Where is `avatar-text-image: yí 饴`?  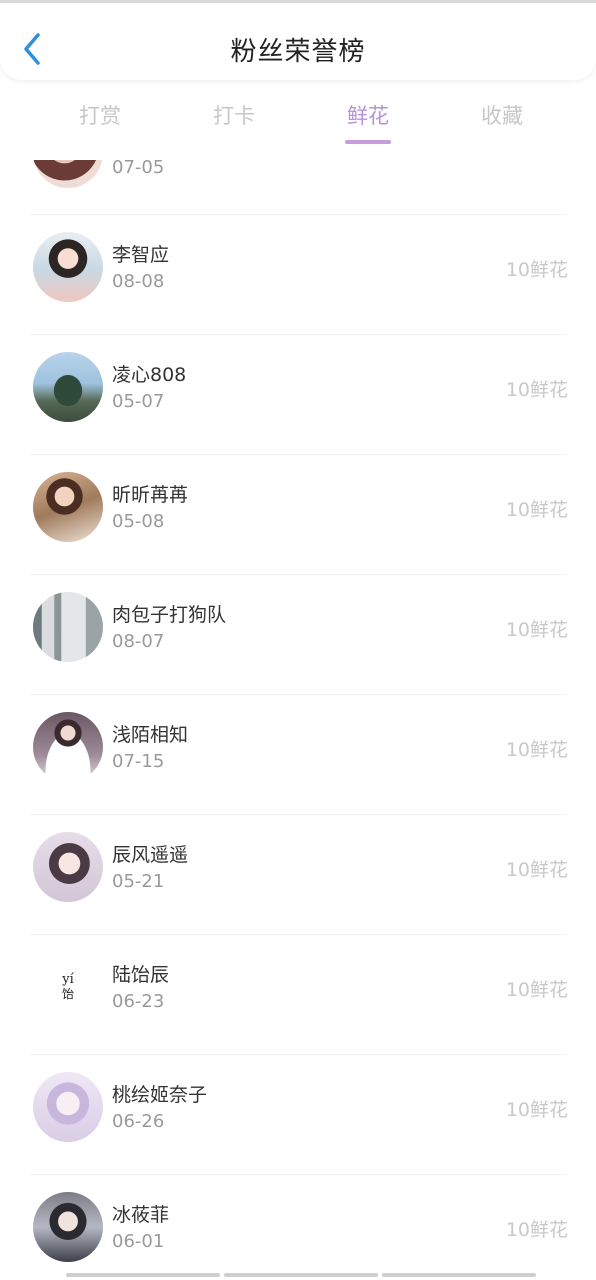 avatar-text-image: yí 饴 is located at coordinates (67, 986).